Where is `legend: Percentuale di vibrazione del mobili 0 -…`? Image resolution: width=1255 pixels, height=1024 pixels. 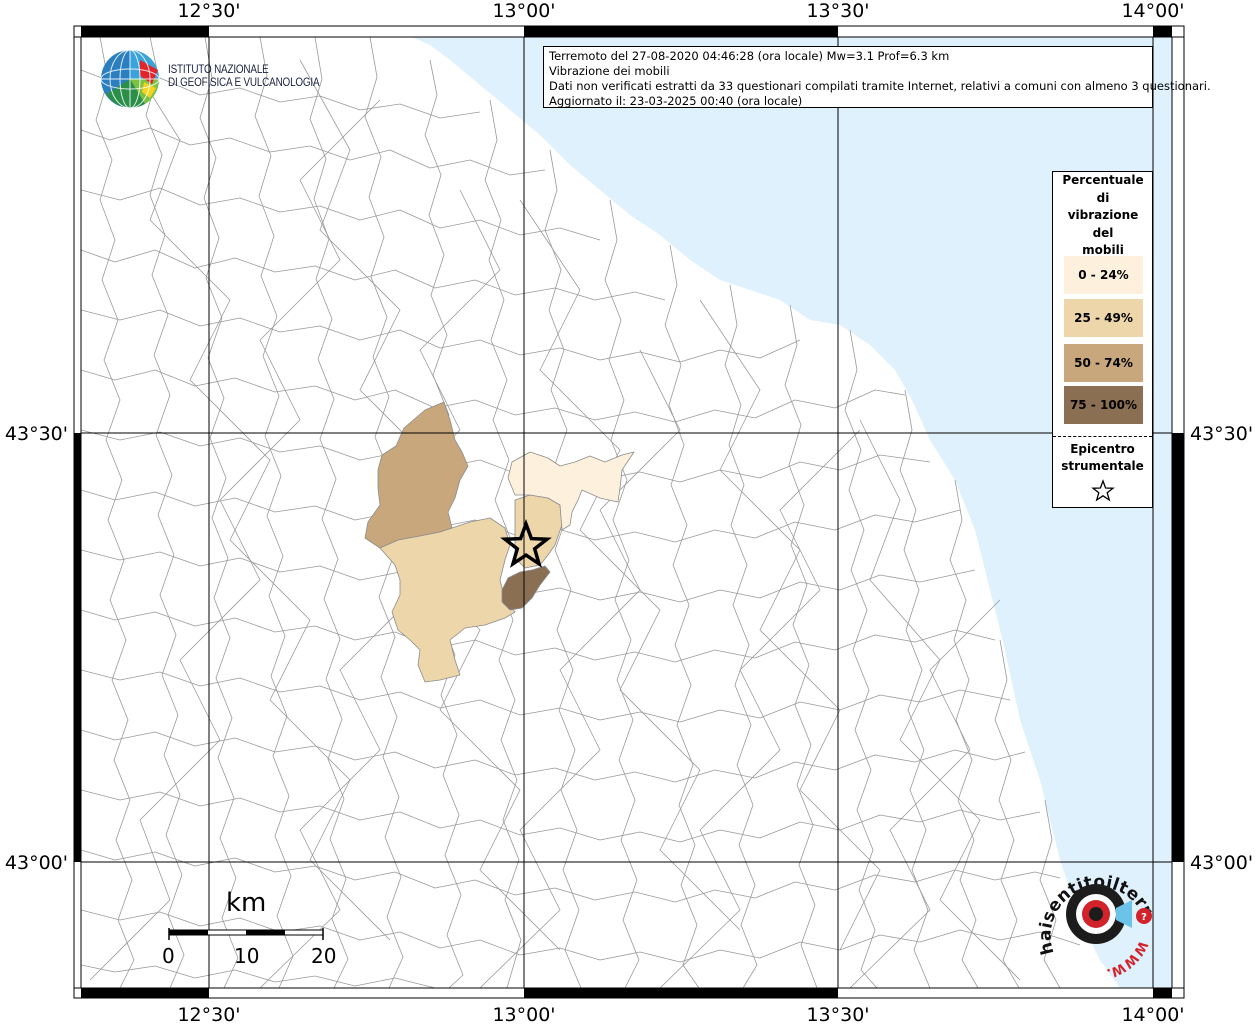 legend: Percentuale di vibrazione del mobili 0 -… is located at coordinates (1102, 339).